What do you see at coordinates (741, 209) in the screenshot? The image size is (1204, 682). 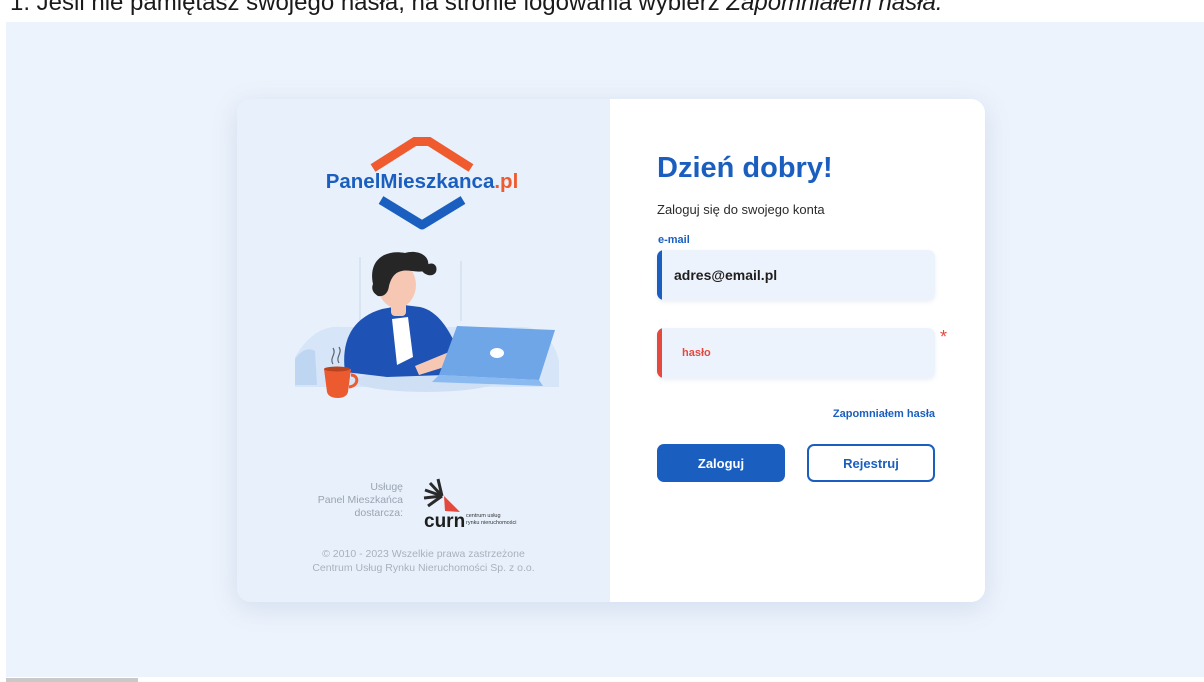 I see `login-subtitle: Zaloguj się do swojego konta` at bounding box center [741, 209].